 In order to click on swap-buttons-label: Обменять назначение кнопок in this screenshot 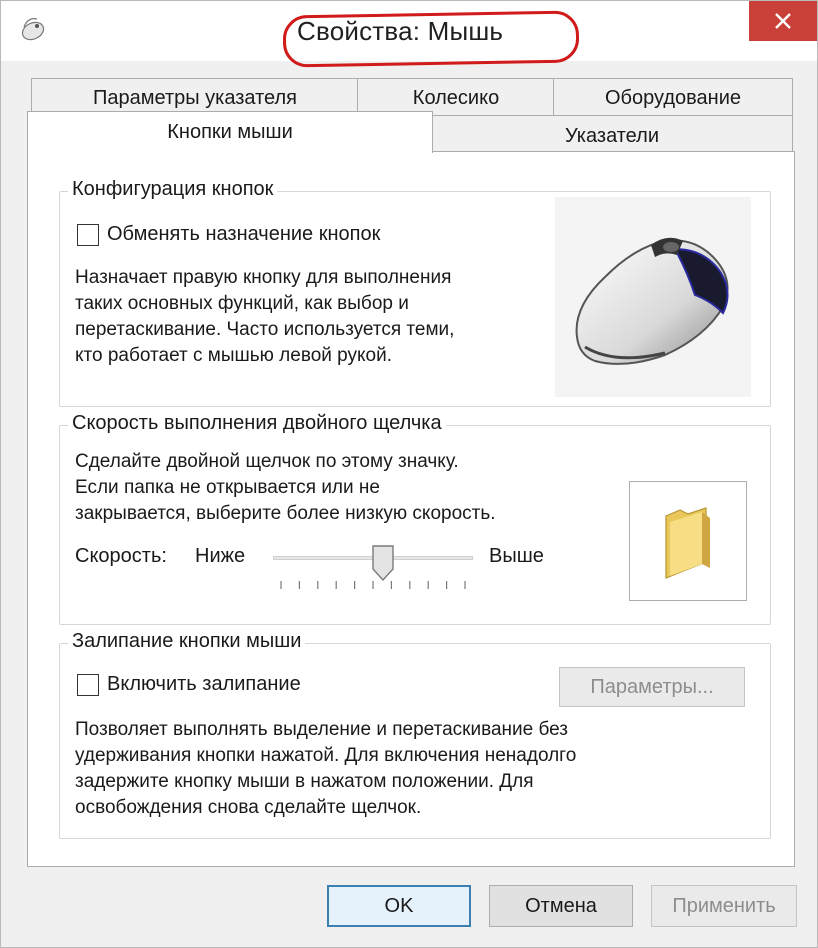, I will do `click(243, 234)`.